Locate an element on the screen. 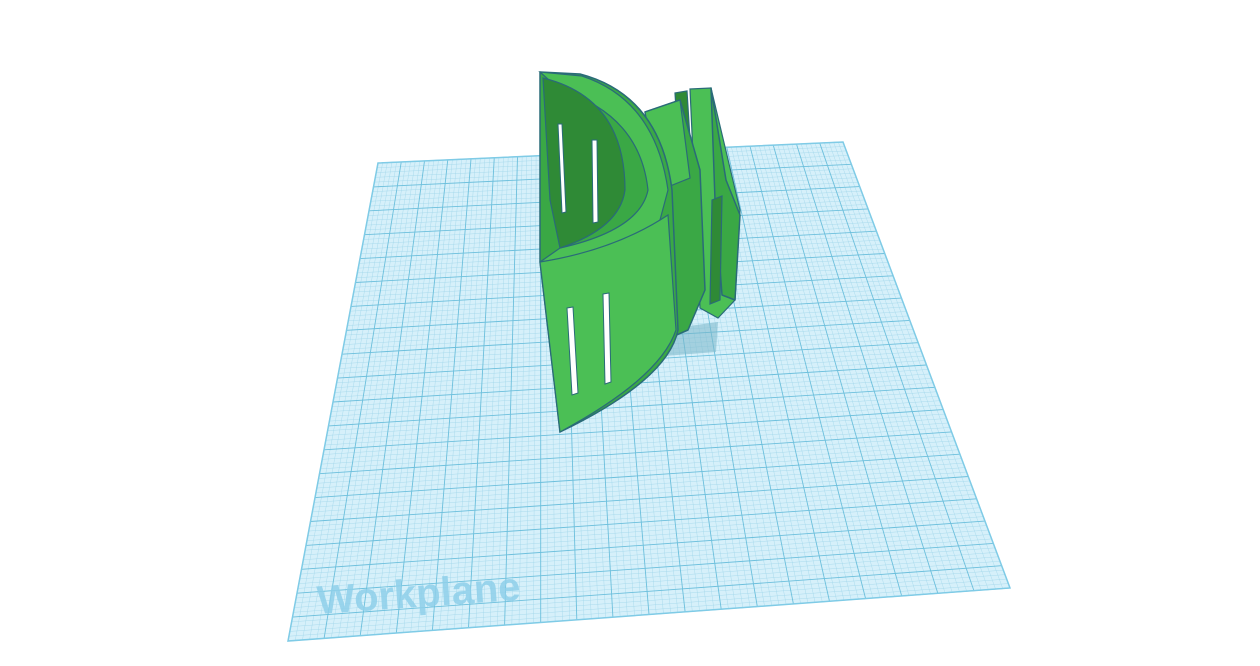 The height and width of the screenshot is (666, 1260). inner-slot-right is located at coordinates (595, 181).